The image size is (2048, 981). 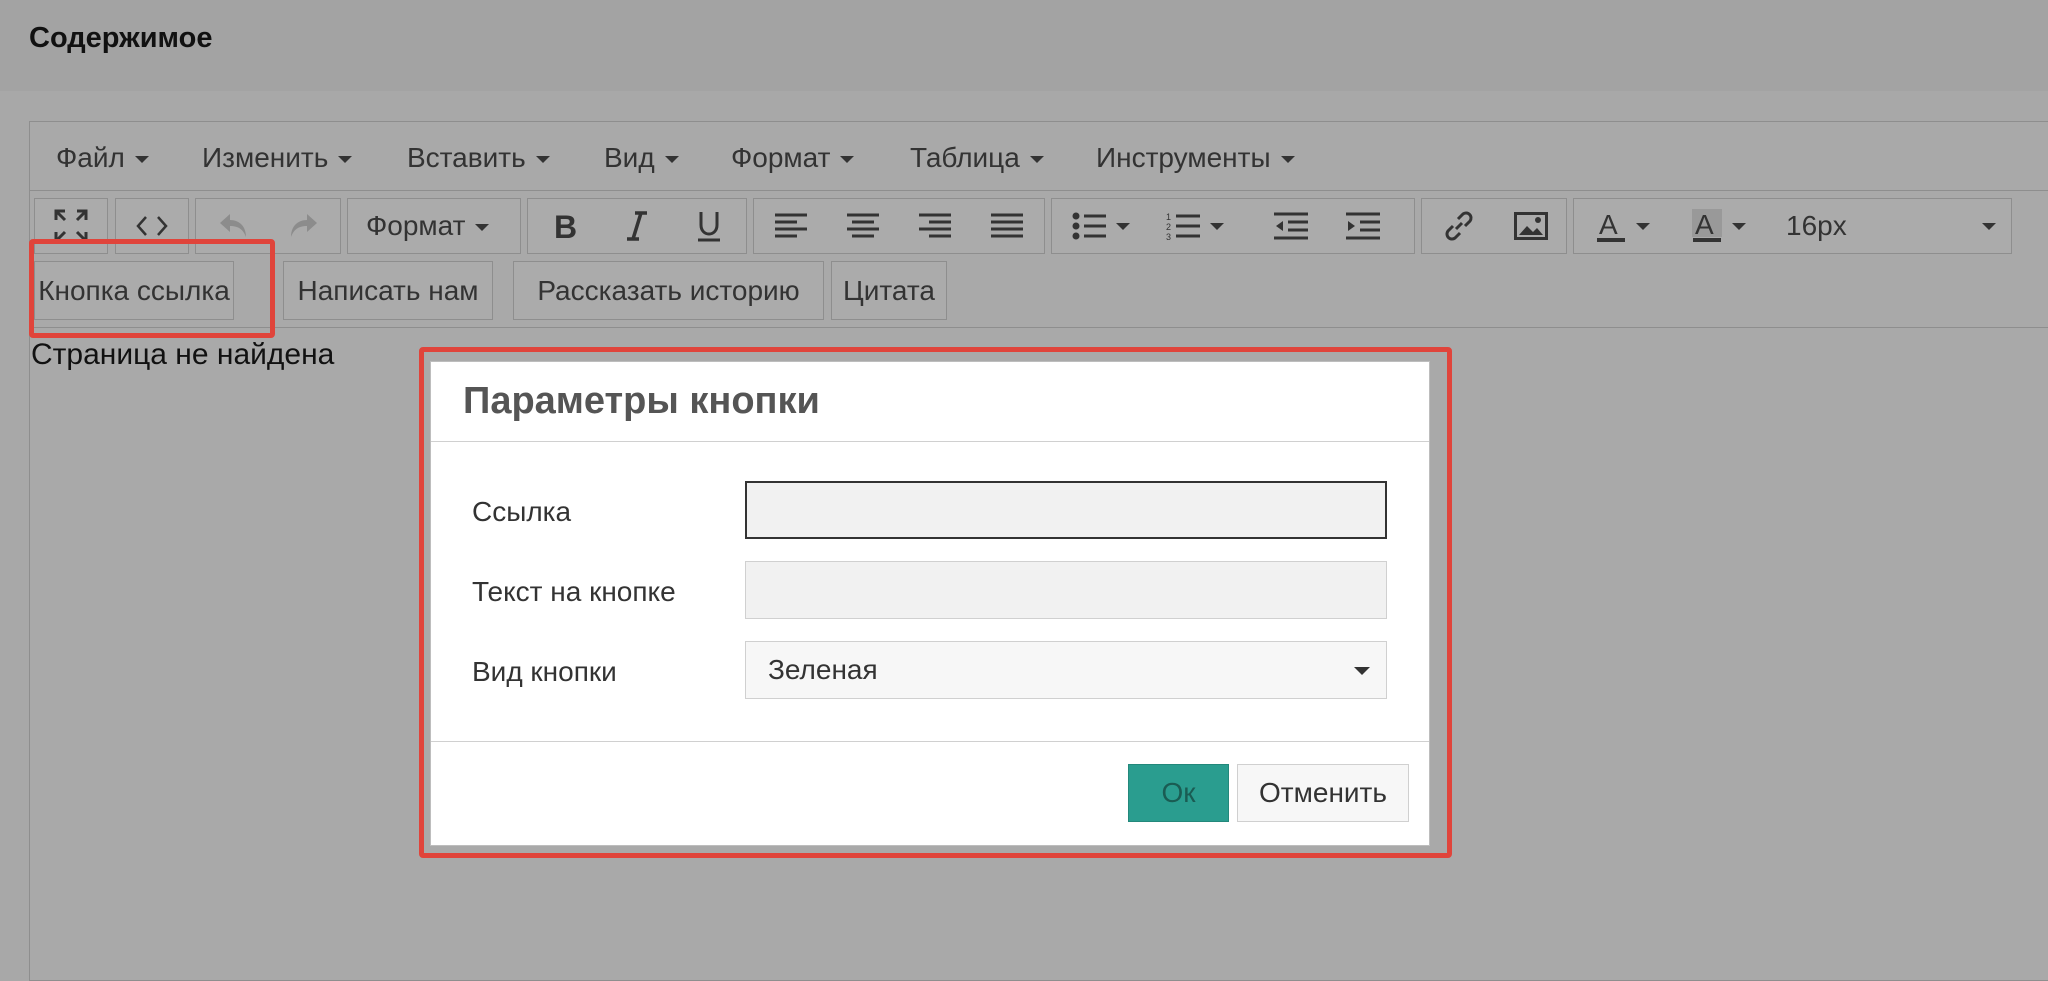 I want to click on bold-button: B, so click(x=565, y=226).